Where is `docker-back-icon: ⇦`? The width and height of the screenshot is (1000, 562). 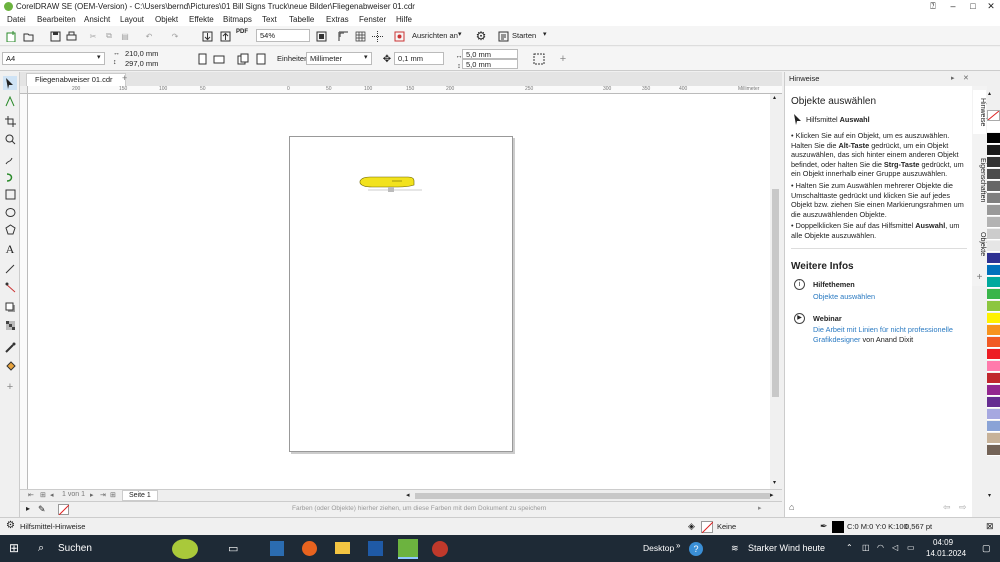 docker-back-icon: ⇦ is located at coordinates (947, 507).